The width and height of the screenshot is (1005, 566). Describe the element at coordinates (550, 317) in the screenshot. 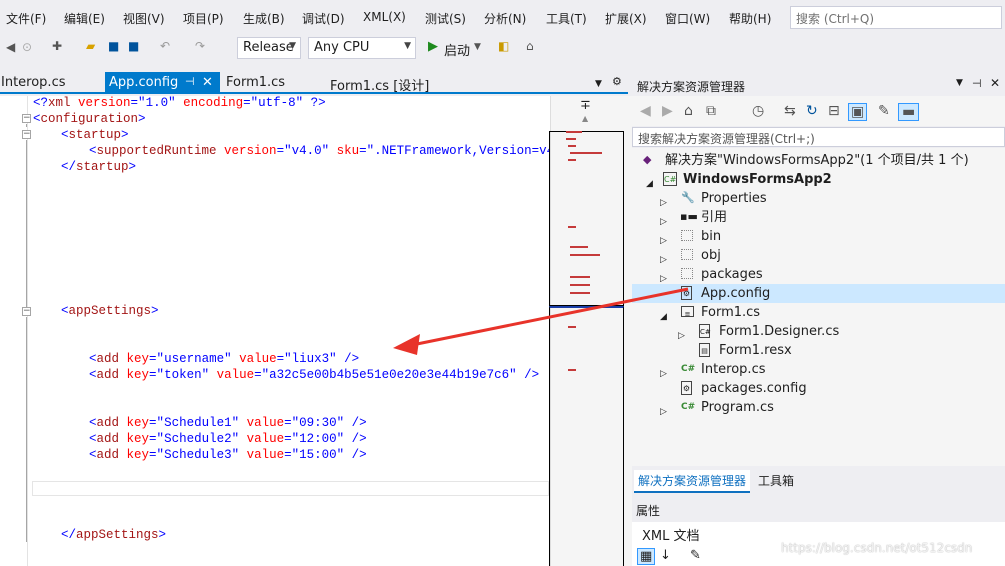

I see `arrow-shaft` at that location.